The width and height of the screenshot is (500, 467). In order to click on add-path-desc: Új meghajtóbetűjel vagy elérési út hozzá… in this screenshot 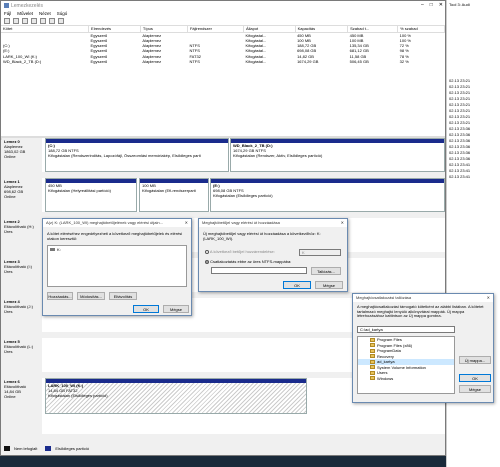, I will do `click(262, 236)`.